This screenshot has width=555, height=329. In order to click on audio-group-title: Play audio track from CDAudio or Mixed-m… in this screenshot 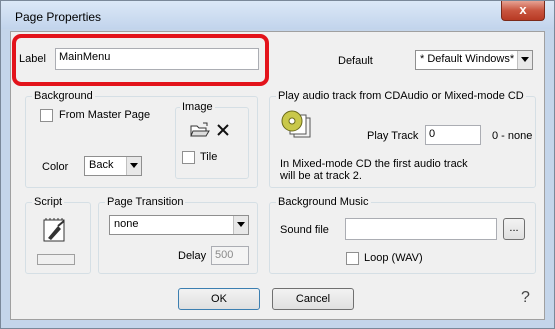, I will do `click(401, 96)`.